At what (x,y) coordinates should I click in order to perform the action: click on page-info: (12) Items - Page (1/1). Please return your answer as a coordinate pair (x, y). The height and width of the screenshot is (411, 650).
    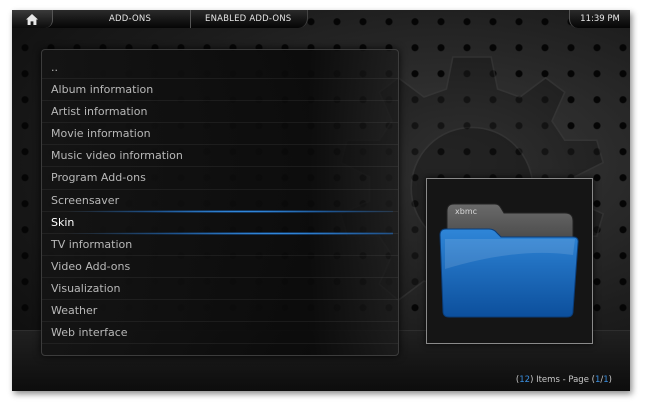
    Looking at the image, I should click on (563, 380).